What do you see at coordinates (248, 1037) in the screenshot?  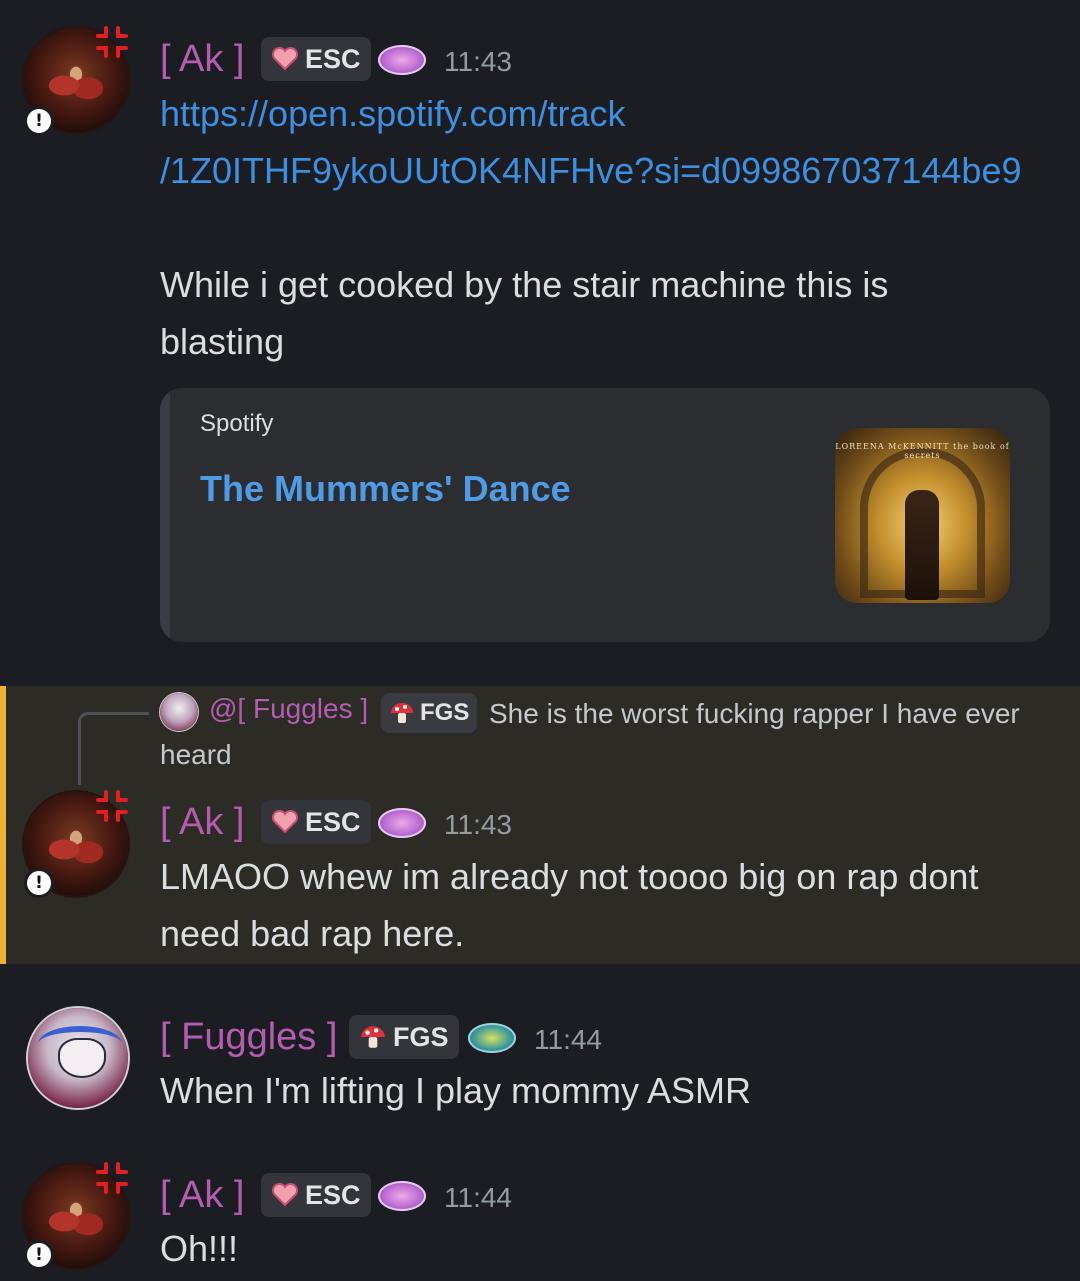 I see `username: [ Fuggles ]` at bounding box center [248, 1037].